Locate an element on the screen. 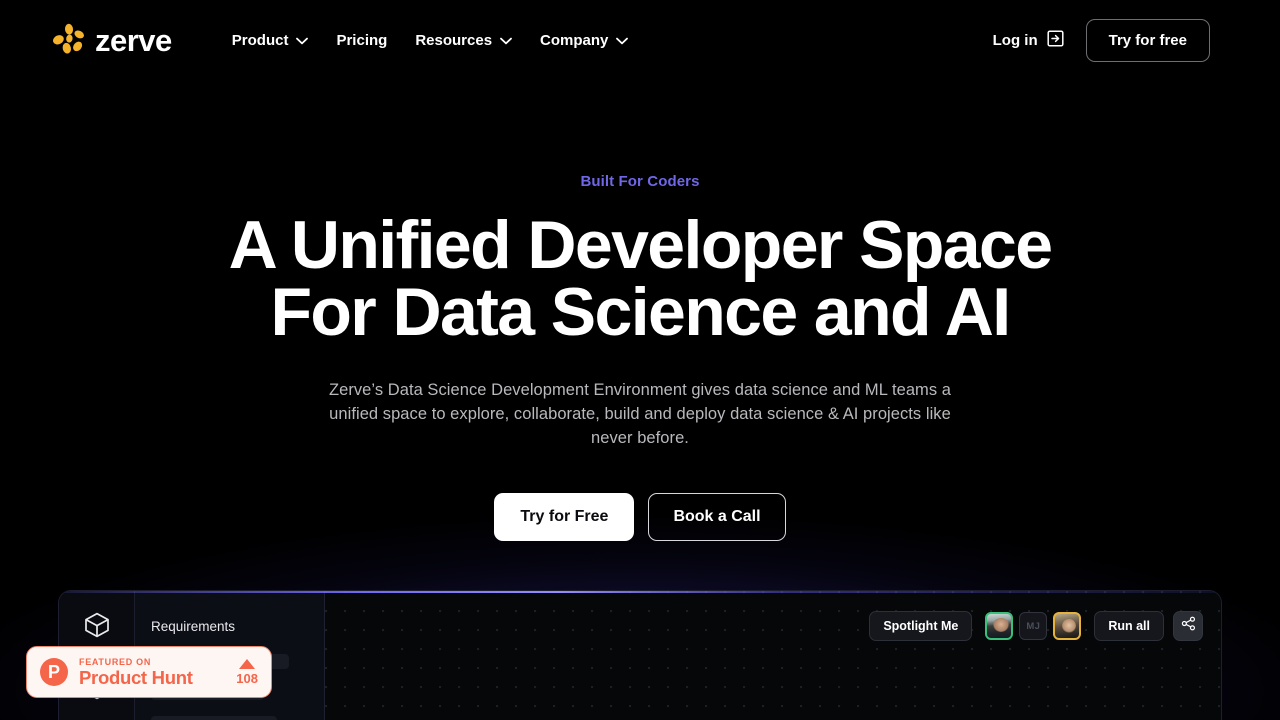  login-label: Log in is located at coordinates (1015, 40).